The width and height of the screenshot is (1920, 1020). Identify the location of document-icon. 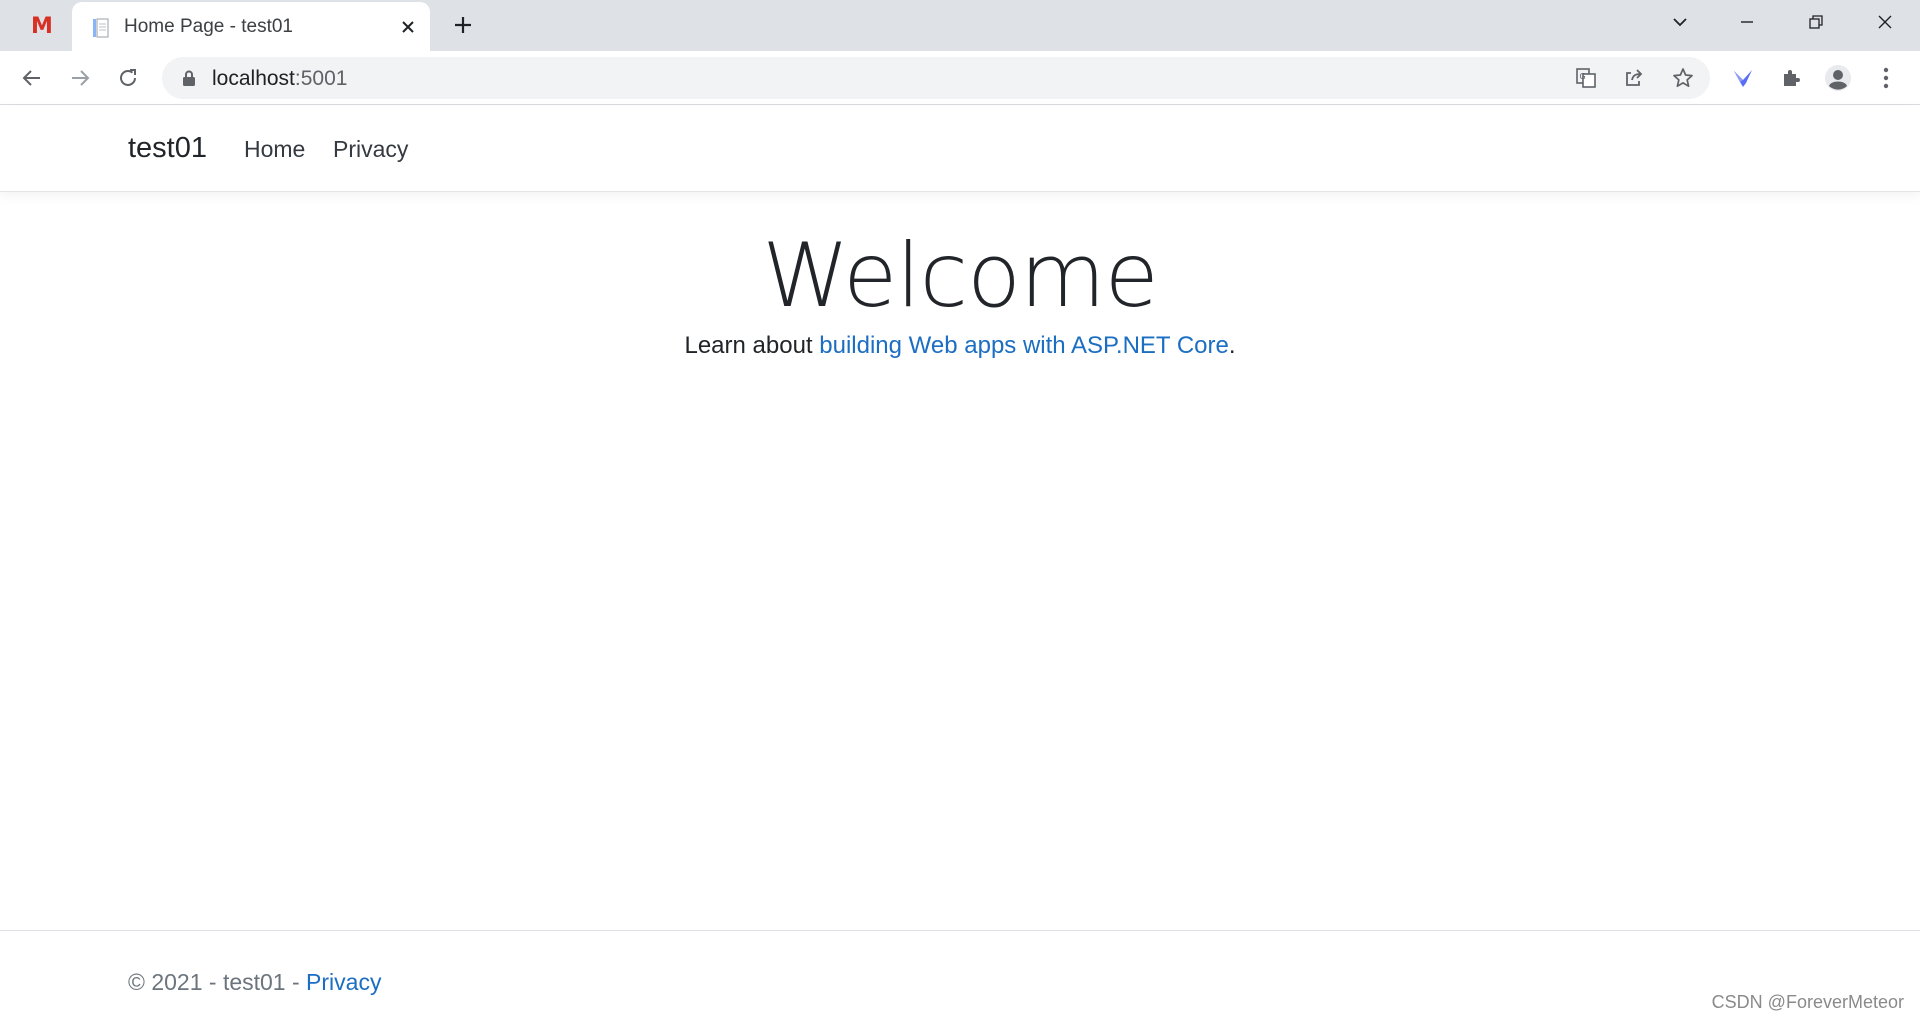
(101, 28).